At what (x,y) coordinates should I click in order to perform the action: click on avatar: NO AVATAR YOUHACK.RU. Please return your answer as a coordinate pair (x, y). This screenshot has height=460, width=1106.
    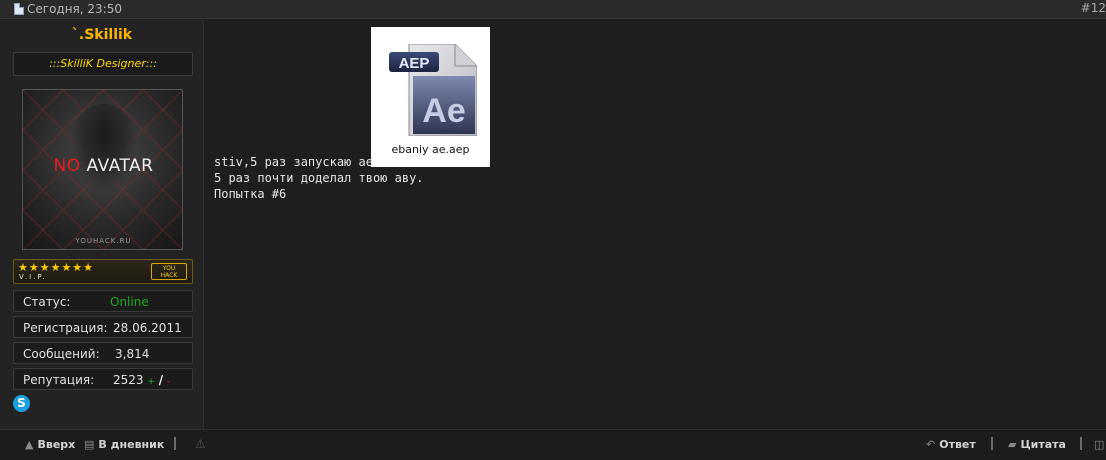
    Looking at the image, I should click on (102, 169).